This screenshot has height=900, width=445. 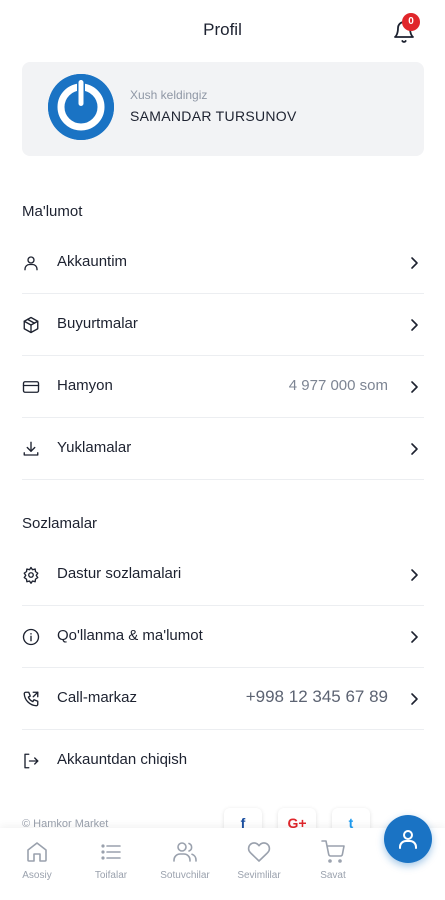 I want to click on menu-item-wallet: Hamyon 4 977 000 som, so click(x=223, y=387).